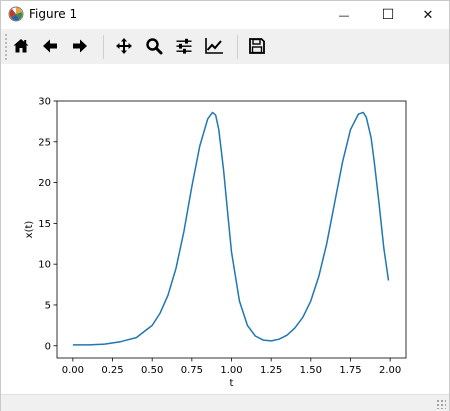 The width and height of the screenshot is (450, 411). I want to click on magnifier-icon, so click(154, 46).